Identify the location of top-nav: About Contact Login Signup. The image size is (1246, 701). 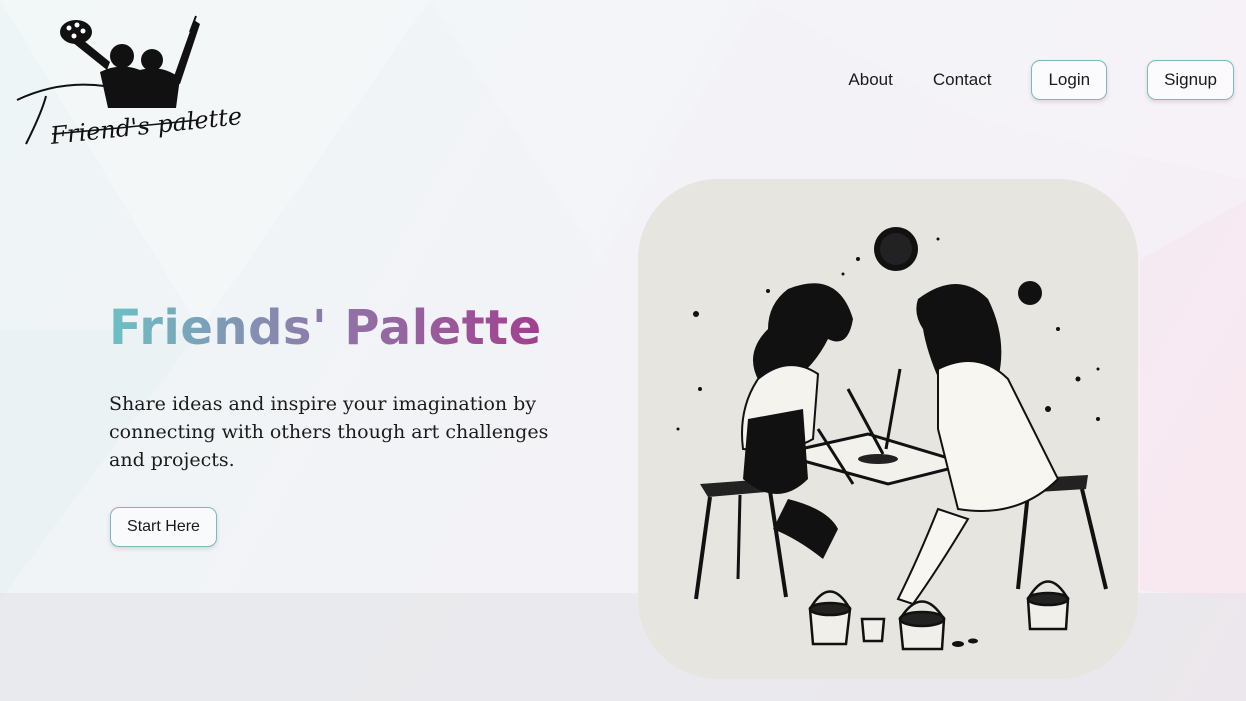
(1041, 80).